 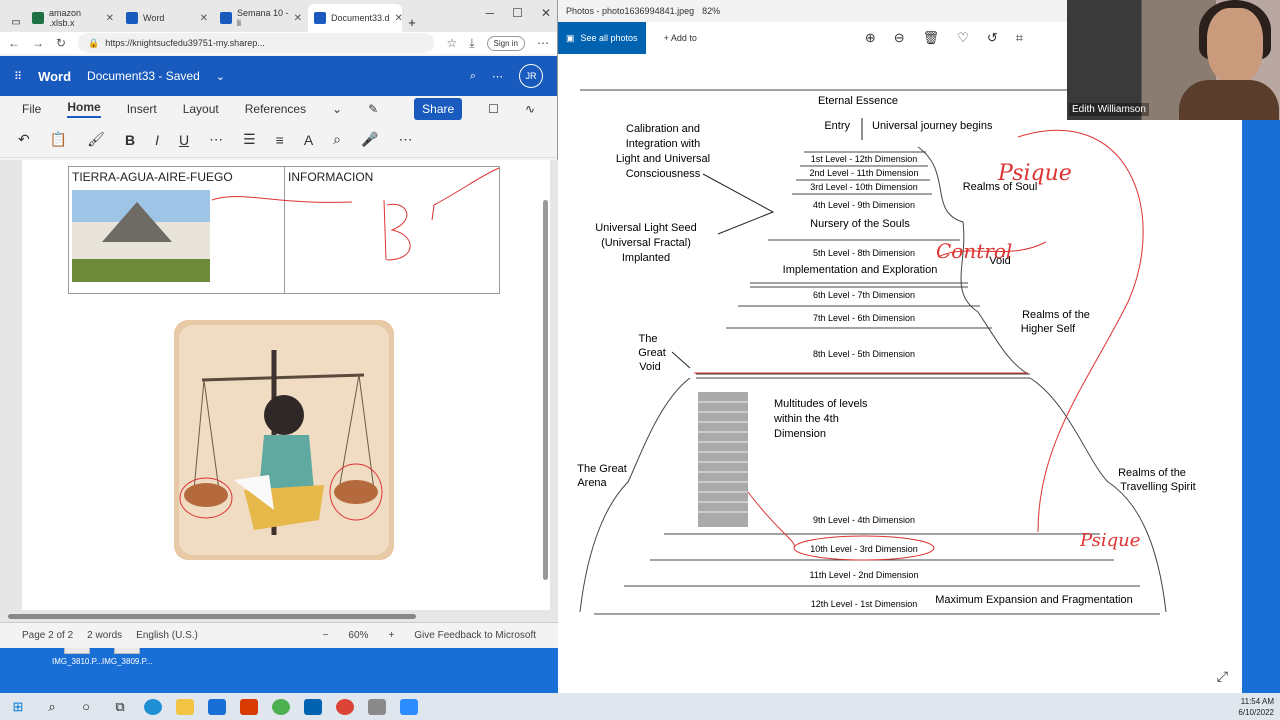 What do you see at coordinates (24, 139) in the screenshot?
I see `undo-icon: ↶` at bounding box center [24, 139].